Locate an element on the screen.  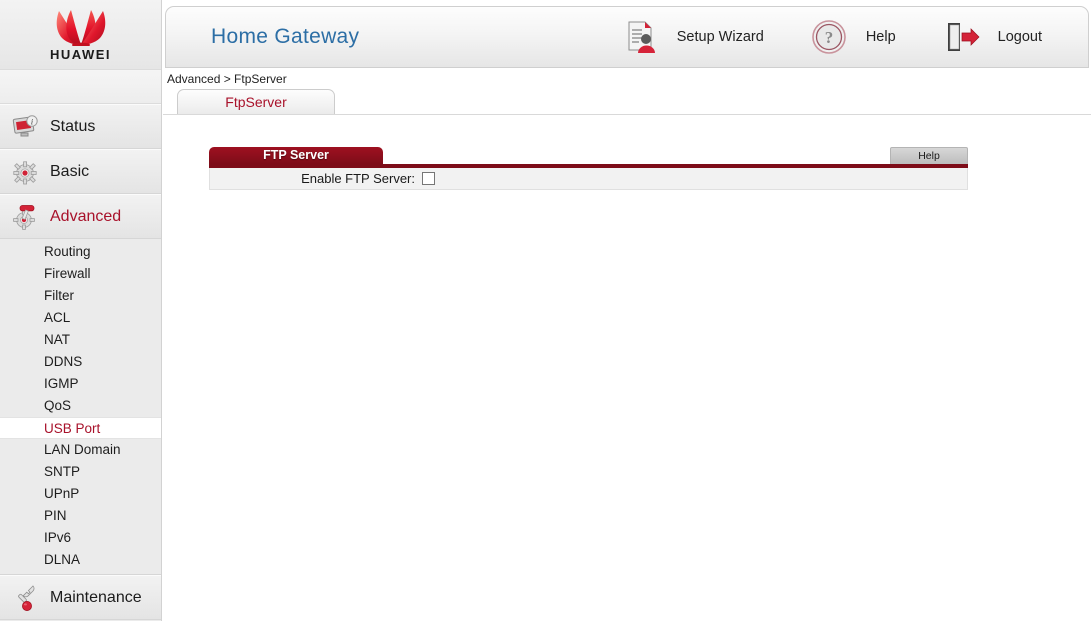
brand-name: HUAWEI is located at coordinates (80, 54).